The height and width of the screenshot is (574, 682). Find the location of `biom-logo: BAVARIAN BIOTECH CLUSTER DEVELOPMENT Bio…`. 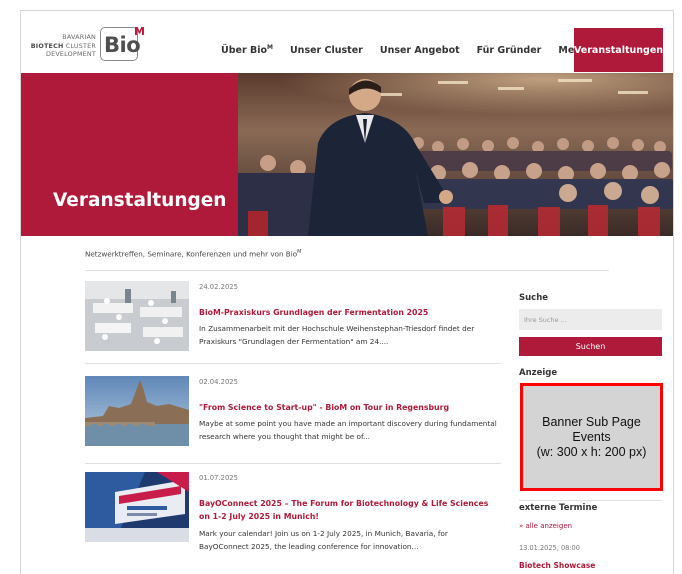

biom-logo: BAVARIAN BIOTECH CLUSTER DEVELOPMENT Bio… is located at coordinates (85, 45).